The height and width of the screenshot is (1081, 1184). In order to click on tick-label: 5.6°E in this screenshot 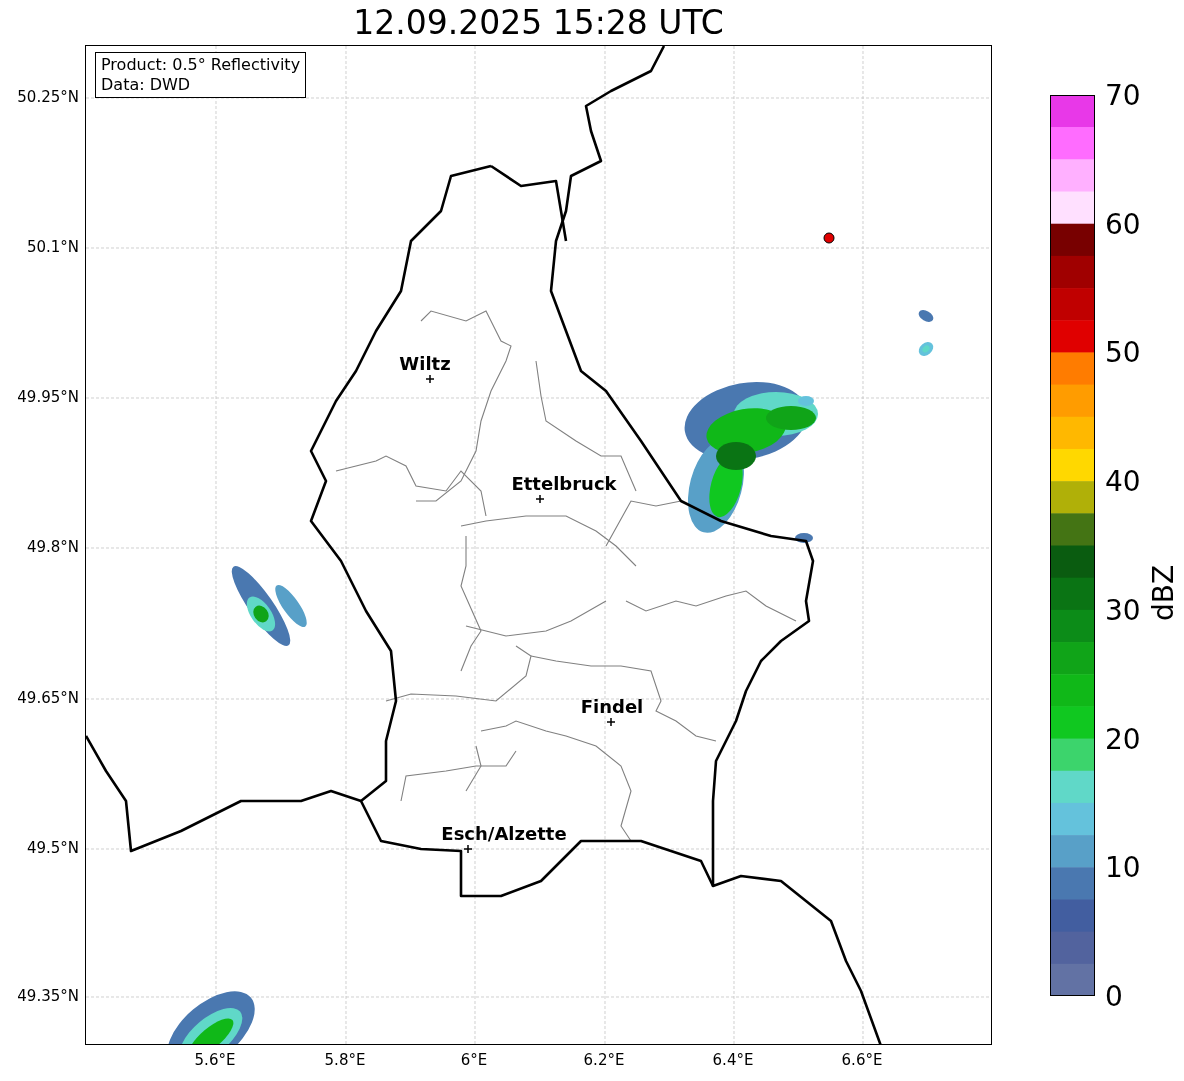, I will do `click(215, 1060)`.